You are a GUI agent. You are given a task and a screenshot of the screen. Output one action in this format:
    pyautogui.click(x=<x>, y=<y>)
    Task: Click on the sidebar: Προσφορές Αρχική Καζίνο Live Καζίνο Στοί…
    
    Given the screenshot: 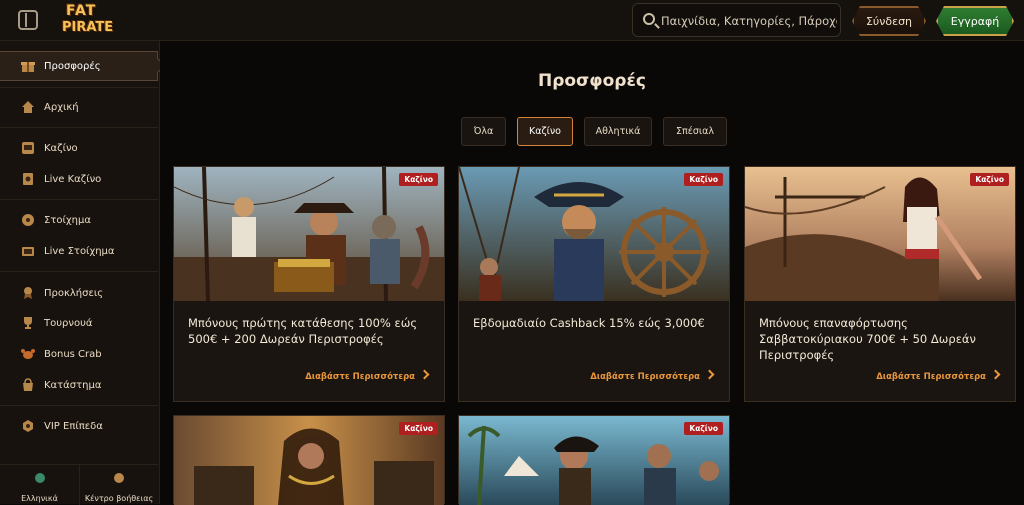 What is the action you would take?
    pyautogui.click(x=80, y=273)
    